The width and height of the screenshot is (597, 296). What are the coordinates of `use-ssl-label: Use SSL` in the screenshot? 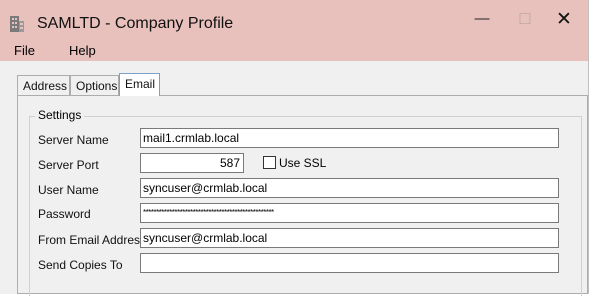 It's located at (302, 163).